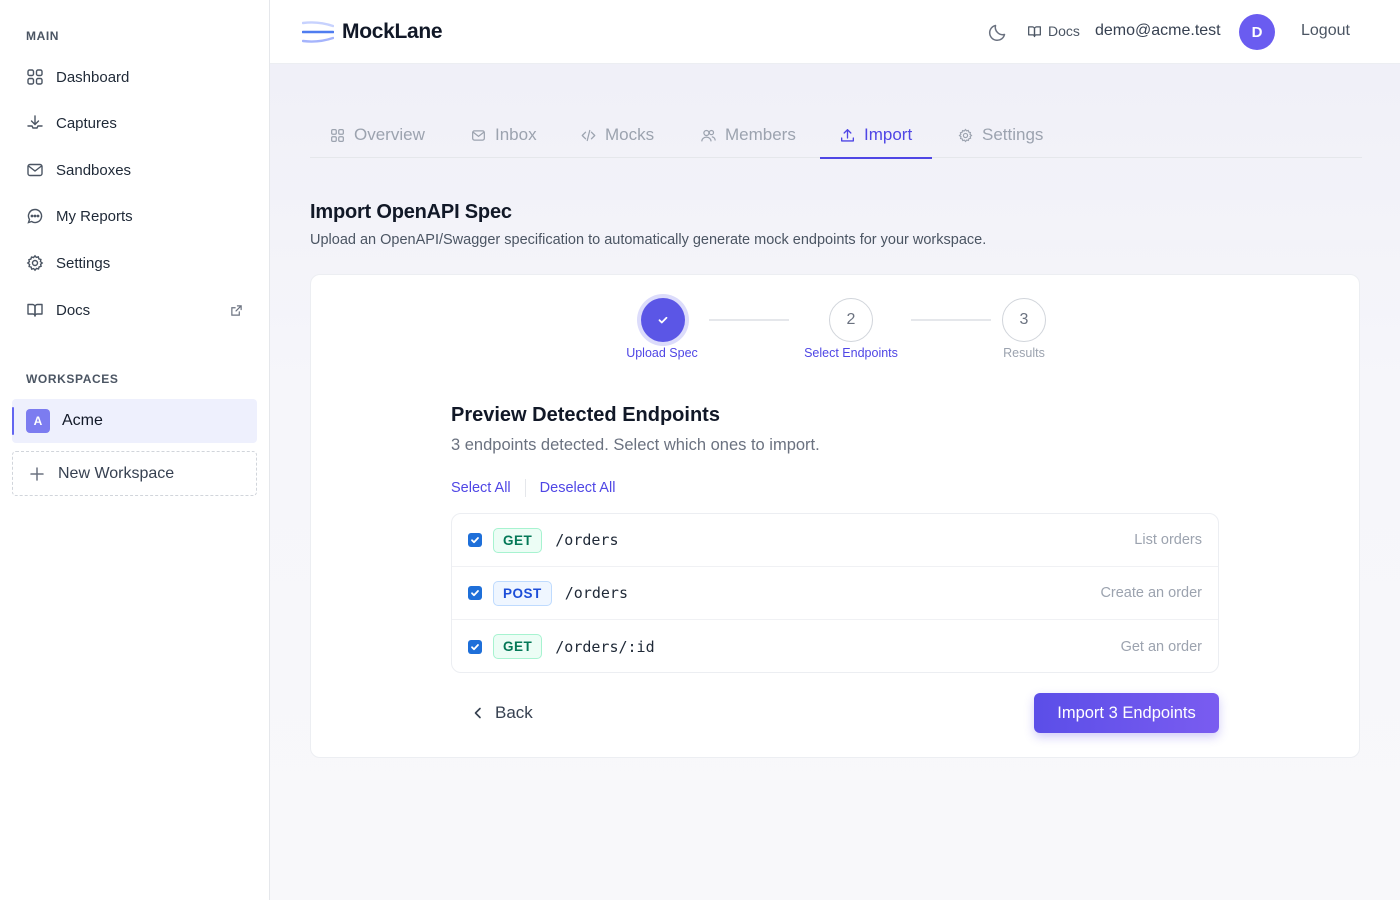  I want to click on endpoint-path: /orders/:id, so click(605, 646).